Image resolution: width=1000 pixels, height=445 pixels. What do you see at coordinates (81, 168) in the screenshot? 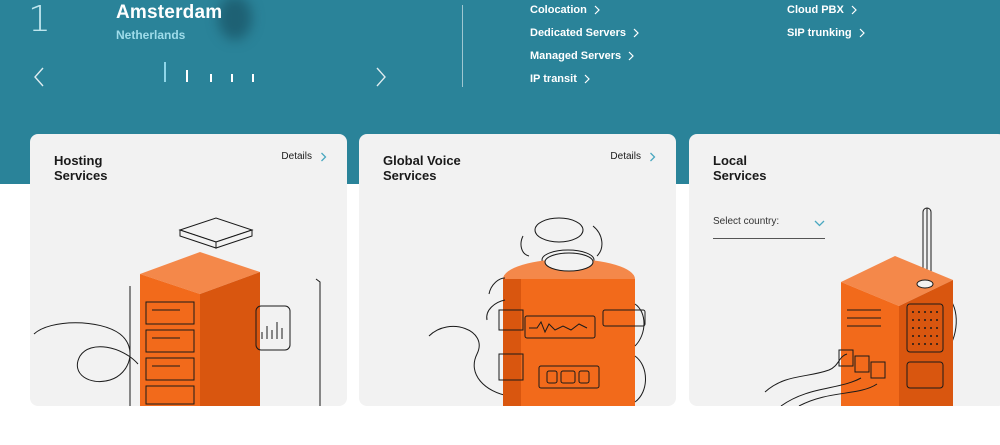
I see `card-title: Hosting Services` at bounding box center [81, 168].